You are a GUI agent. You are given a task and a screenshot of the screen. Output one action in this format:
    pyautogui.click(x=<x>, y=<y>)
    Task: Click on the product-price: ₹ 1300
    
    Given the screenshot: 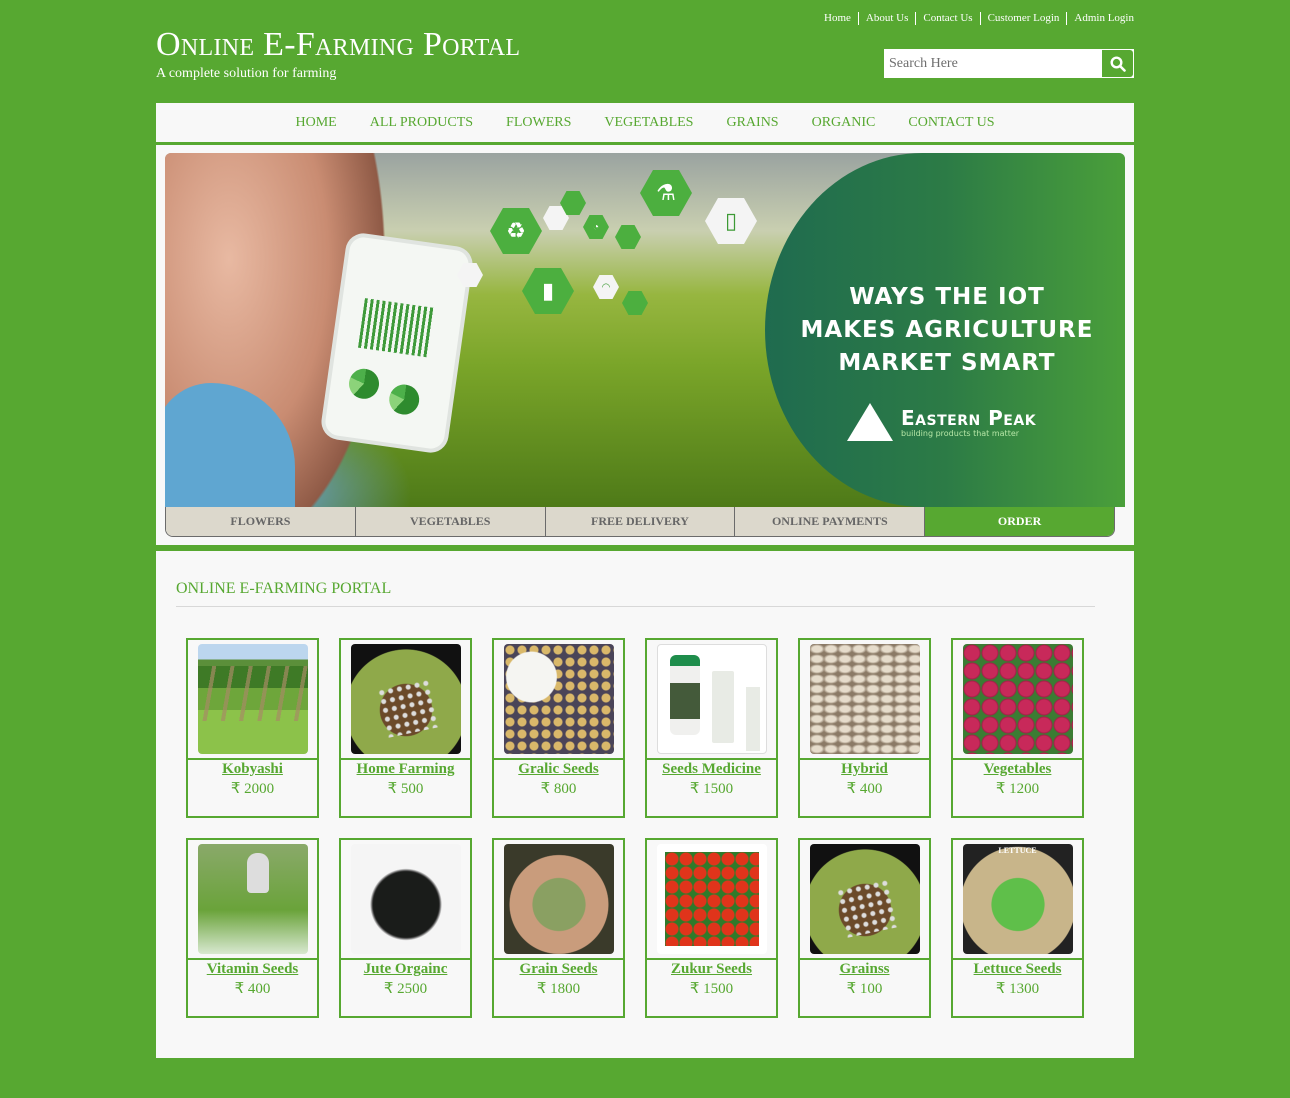 What is the action you would take?
    pyautogui.click(x=1017, y=989)
    